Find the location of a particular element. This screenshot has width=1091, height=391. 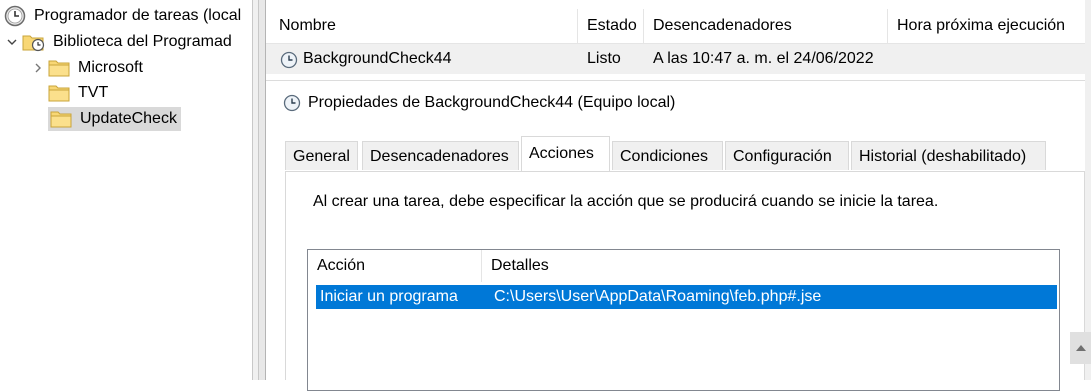

column-header-name: Nombre is located at coordinates (424, 26).